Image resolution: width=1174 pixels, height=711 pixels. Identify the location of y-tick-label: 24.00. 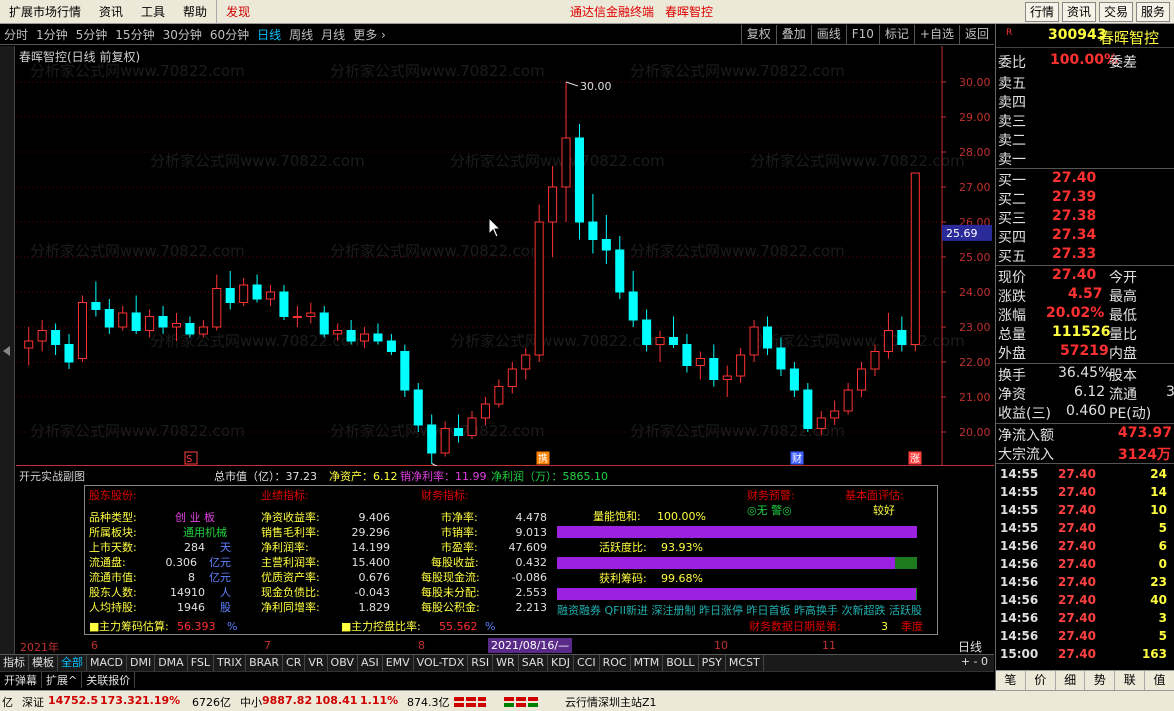
(975, 292).